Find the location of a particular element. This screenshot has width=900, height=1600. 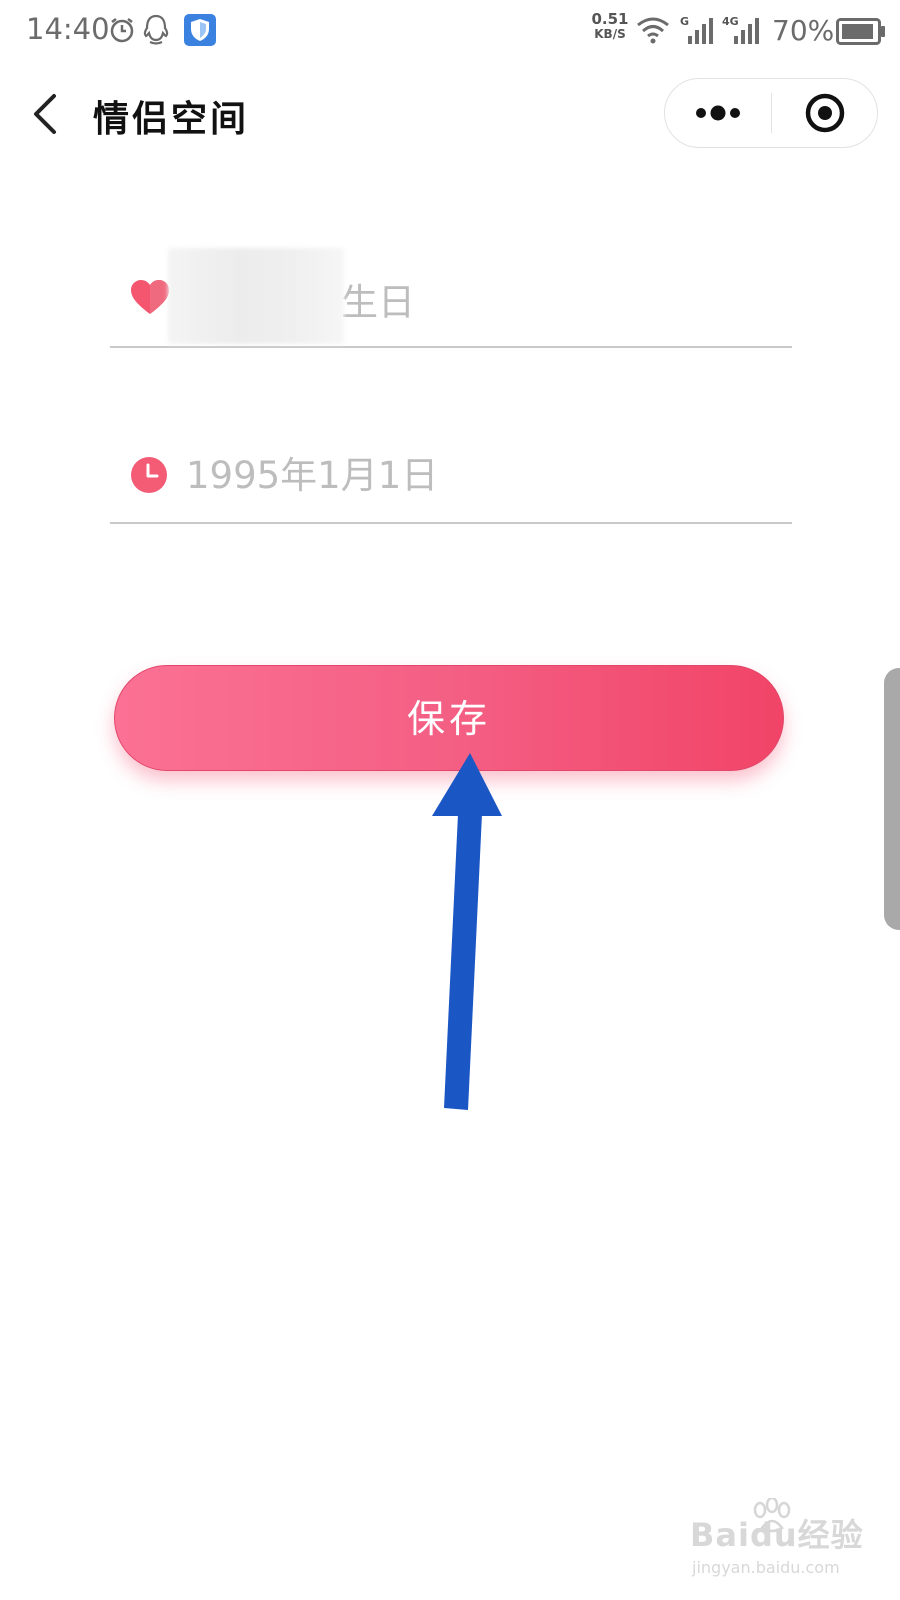

mini-program-capsule is located at coordinates (771, 113).